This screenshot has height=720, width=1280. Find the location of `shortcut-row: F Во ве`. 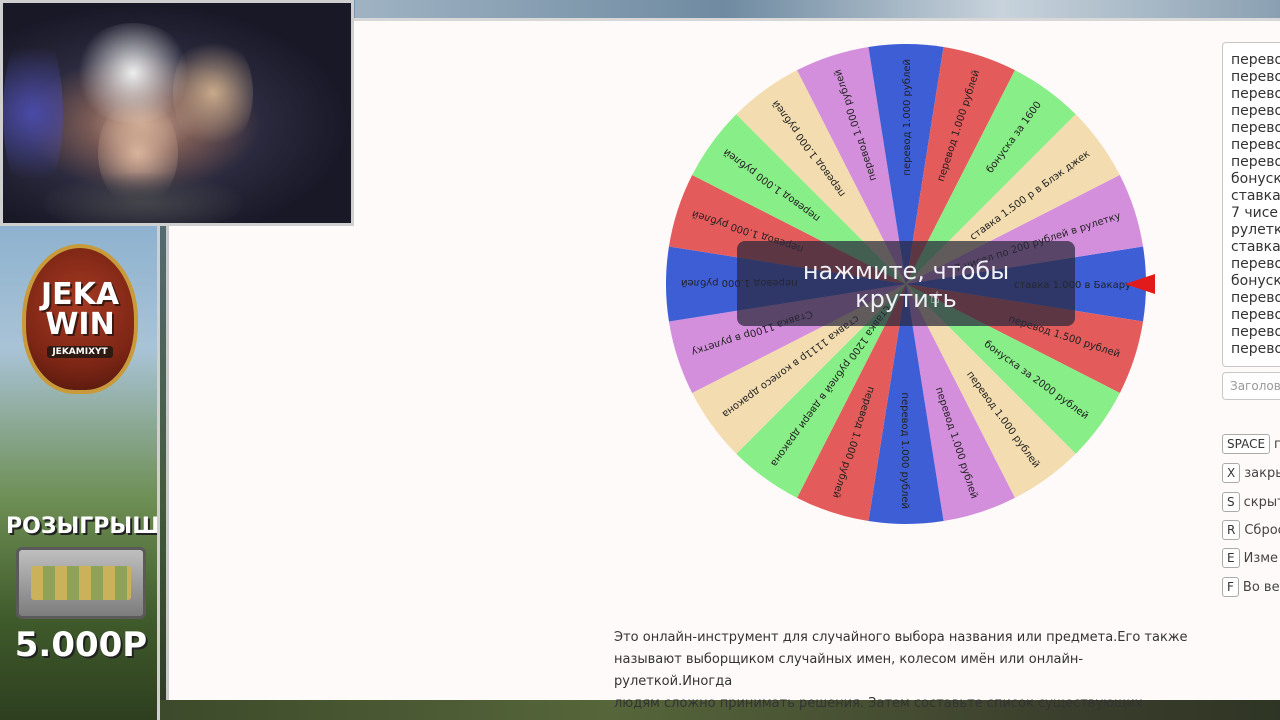

shortcut-row: F Во ве is located at coordinates (1251, 587).